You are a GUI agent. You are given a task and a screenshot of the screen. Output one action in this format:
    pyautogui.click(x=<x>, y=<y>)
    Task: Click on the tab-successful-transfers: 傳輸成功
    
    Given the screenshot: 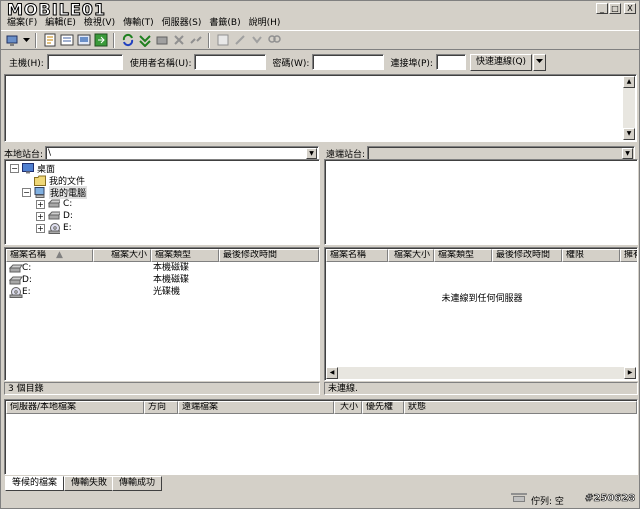 What is the action you would take?
    pyautogui.click(x=137, y=483)
    